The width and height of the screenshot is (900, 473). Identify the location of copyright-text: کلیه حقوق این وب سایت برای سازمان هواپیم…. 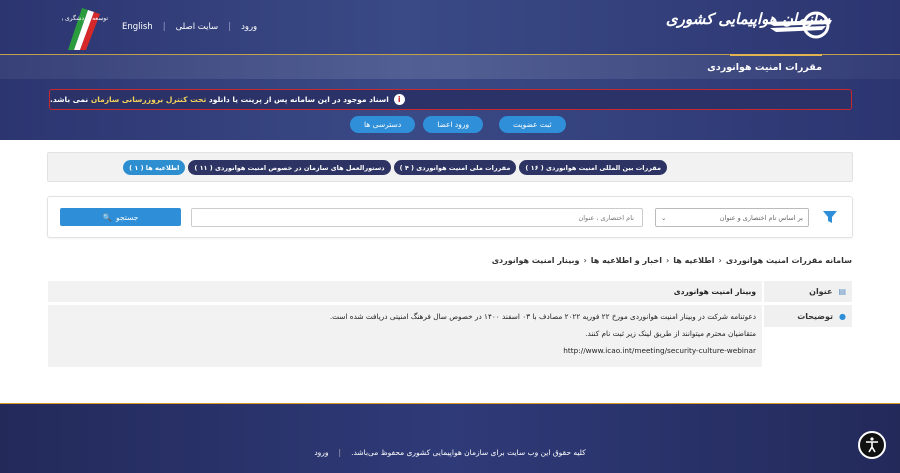
(468, 452).